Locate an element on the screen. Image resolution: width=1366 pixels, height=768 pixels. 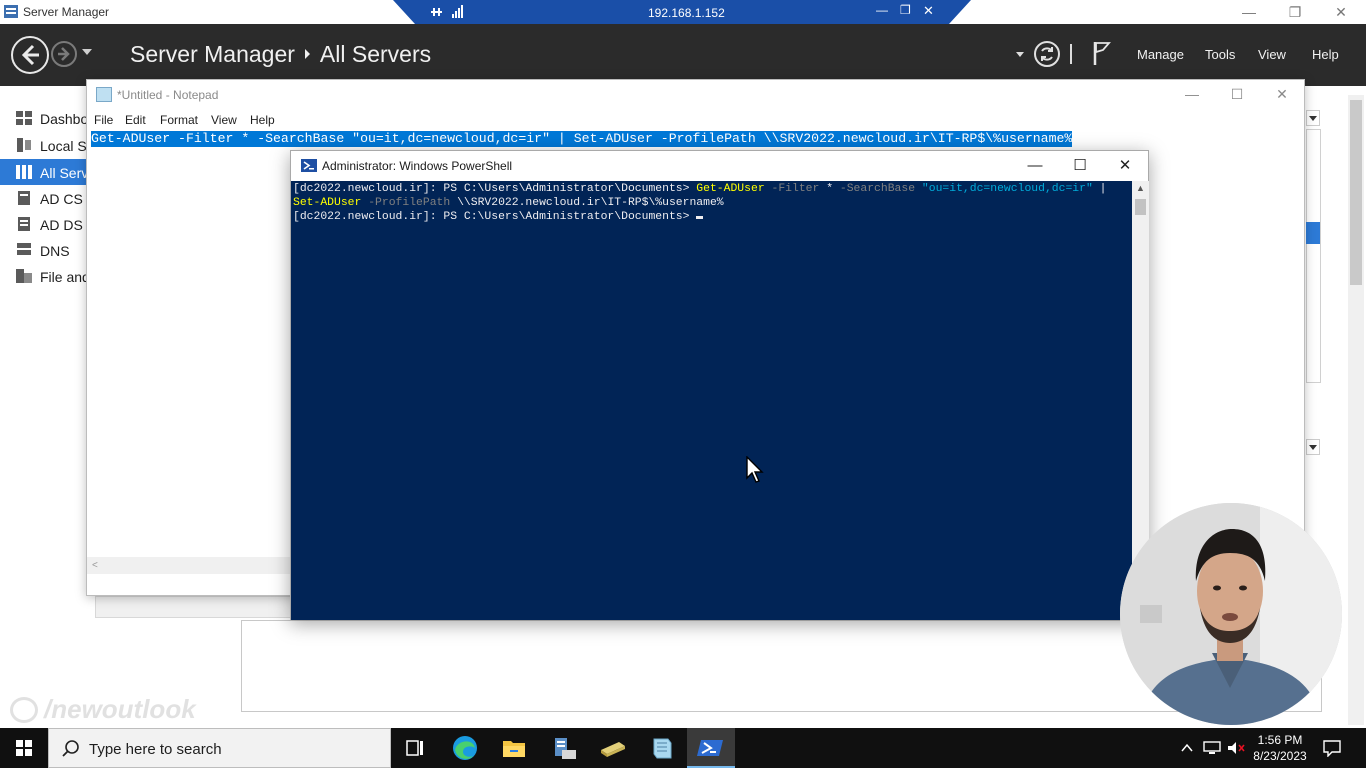
sidebar-item-ad-cs: AD CS is located at coordinates (43, 198).